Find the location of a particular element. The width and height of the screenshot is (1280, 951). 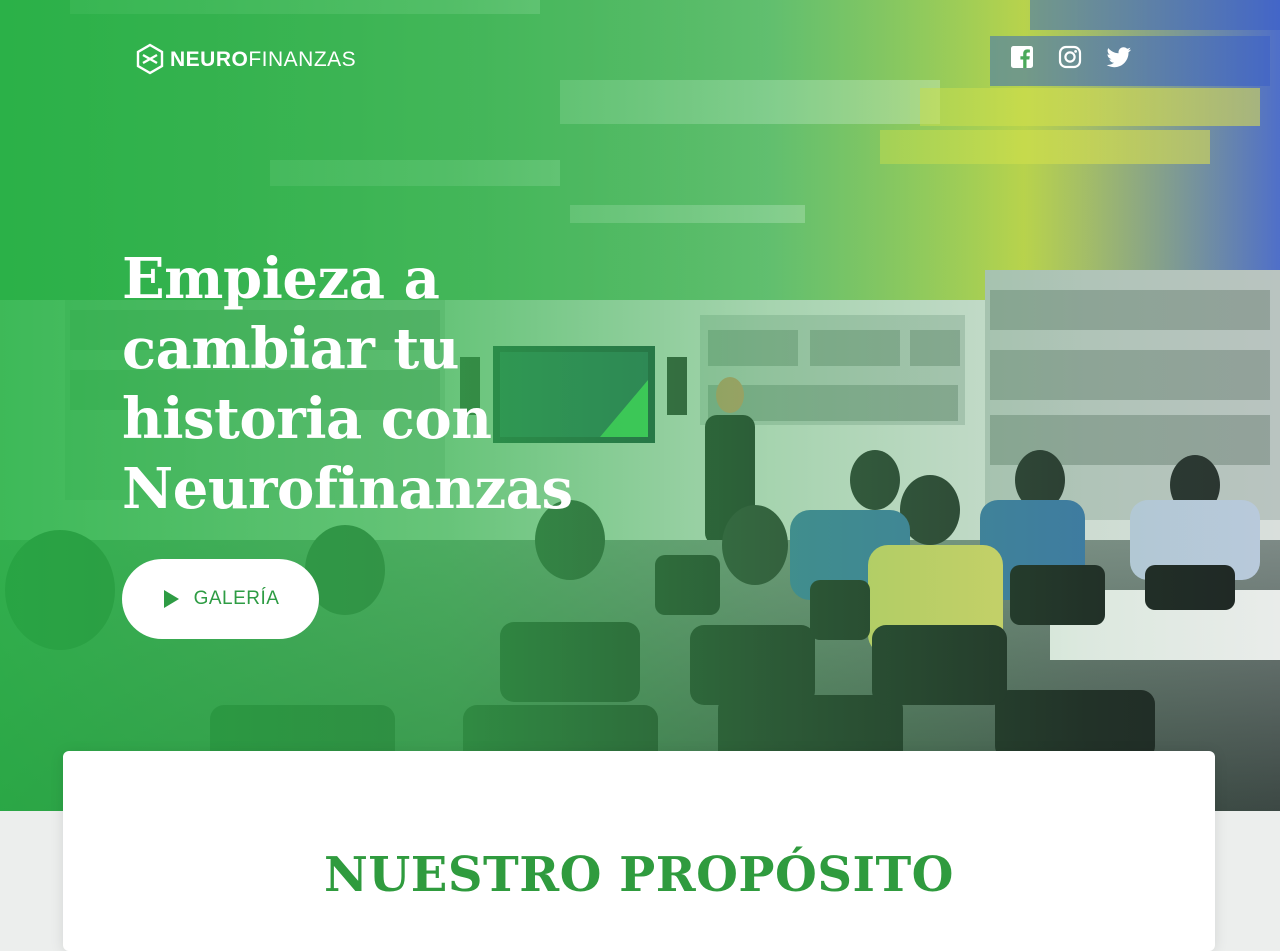

hexagon-logo-icon is located at coordinates (150, 59).